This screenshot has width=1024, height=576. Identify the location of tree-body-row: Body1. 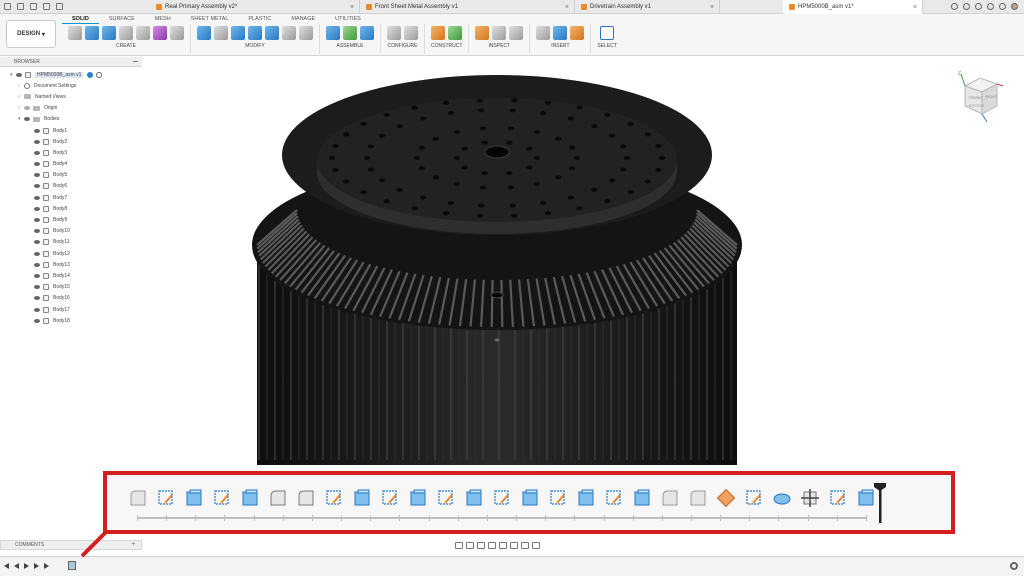
(71, 130).